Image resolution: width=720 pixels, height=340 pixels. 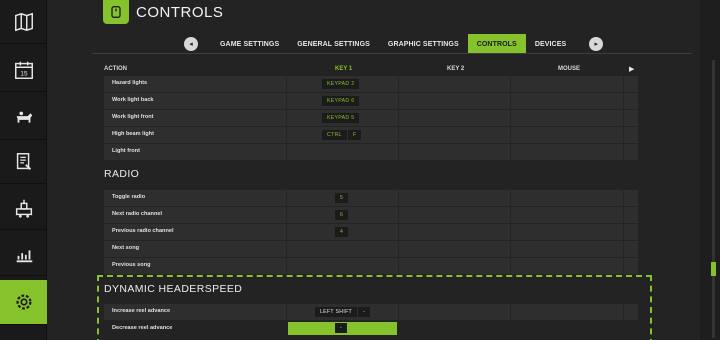 I want to click on scrollbar-thumb, so click(x=713, y=269).